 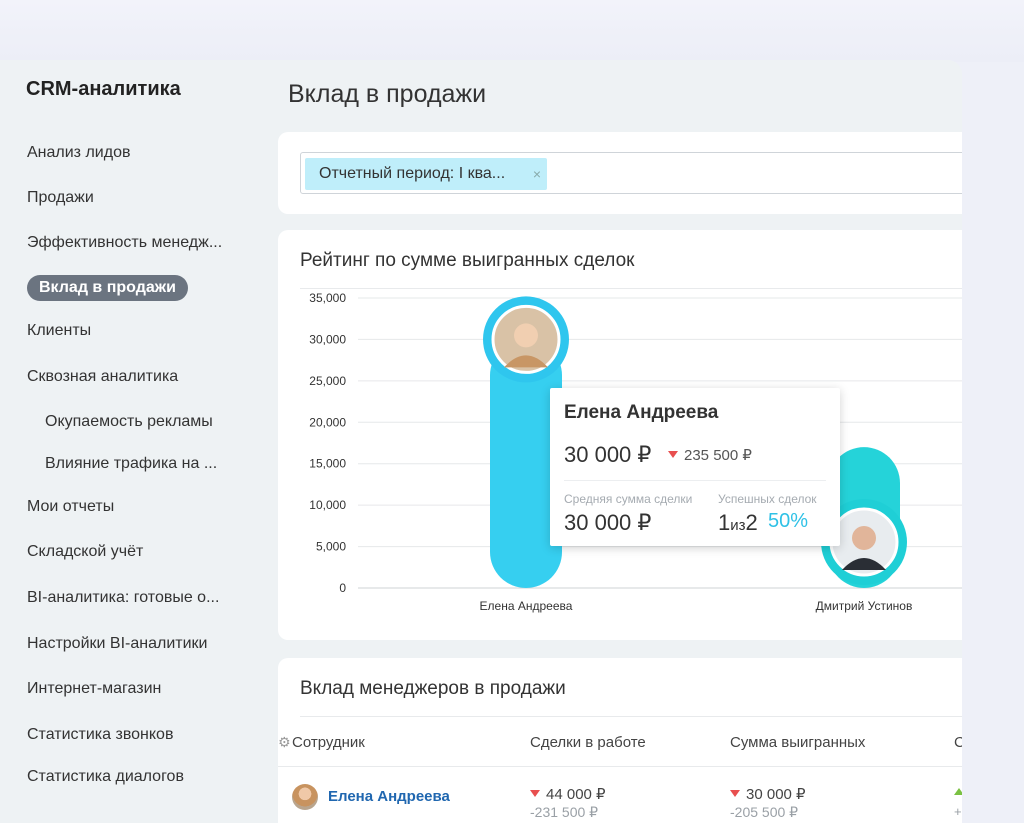 What do you see at coordinates (588, 742) in the screenshot?
I see `column-header-deals-in-work: Сделки в работе` at bounding box center [588, 742].